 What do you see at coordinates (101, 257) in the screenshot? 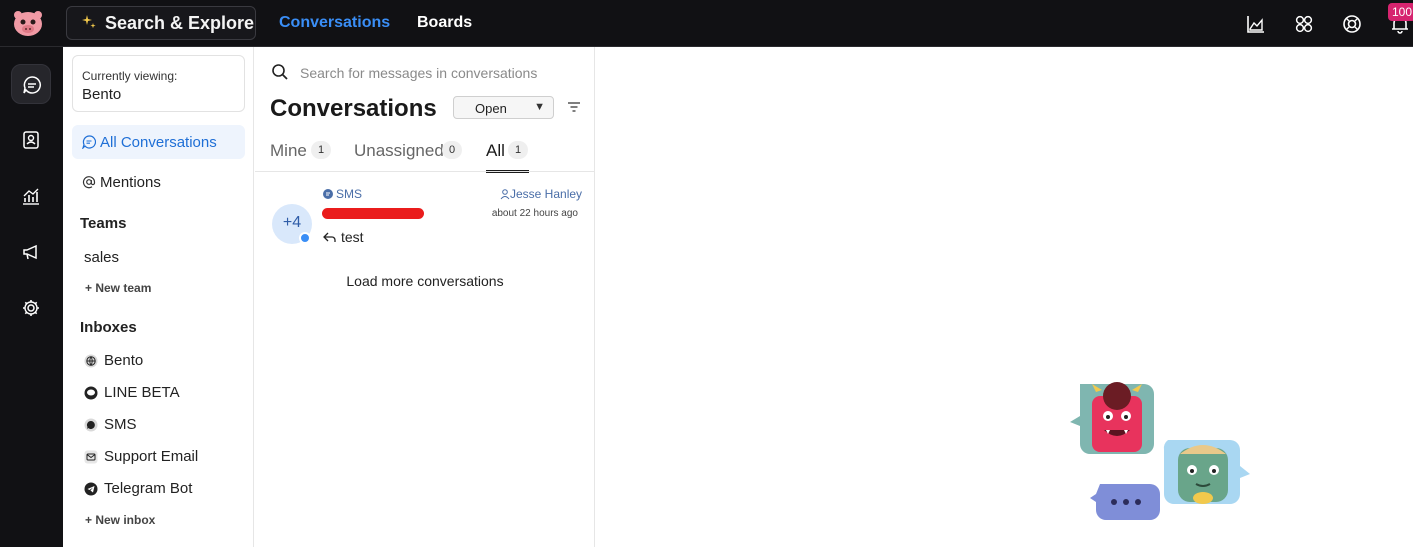
I see `team-item-sales: sales` at bounding box center [101, 257].